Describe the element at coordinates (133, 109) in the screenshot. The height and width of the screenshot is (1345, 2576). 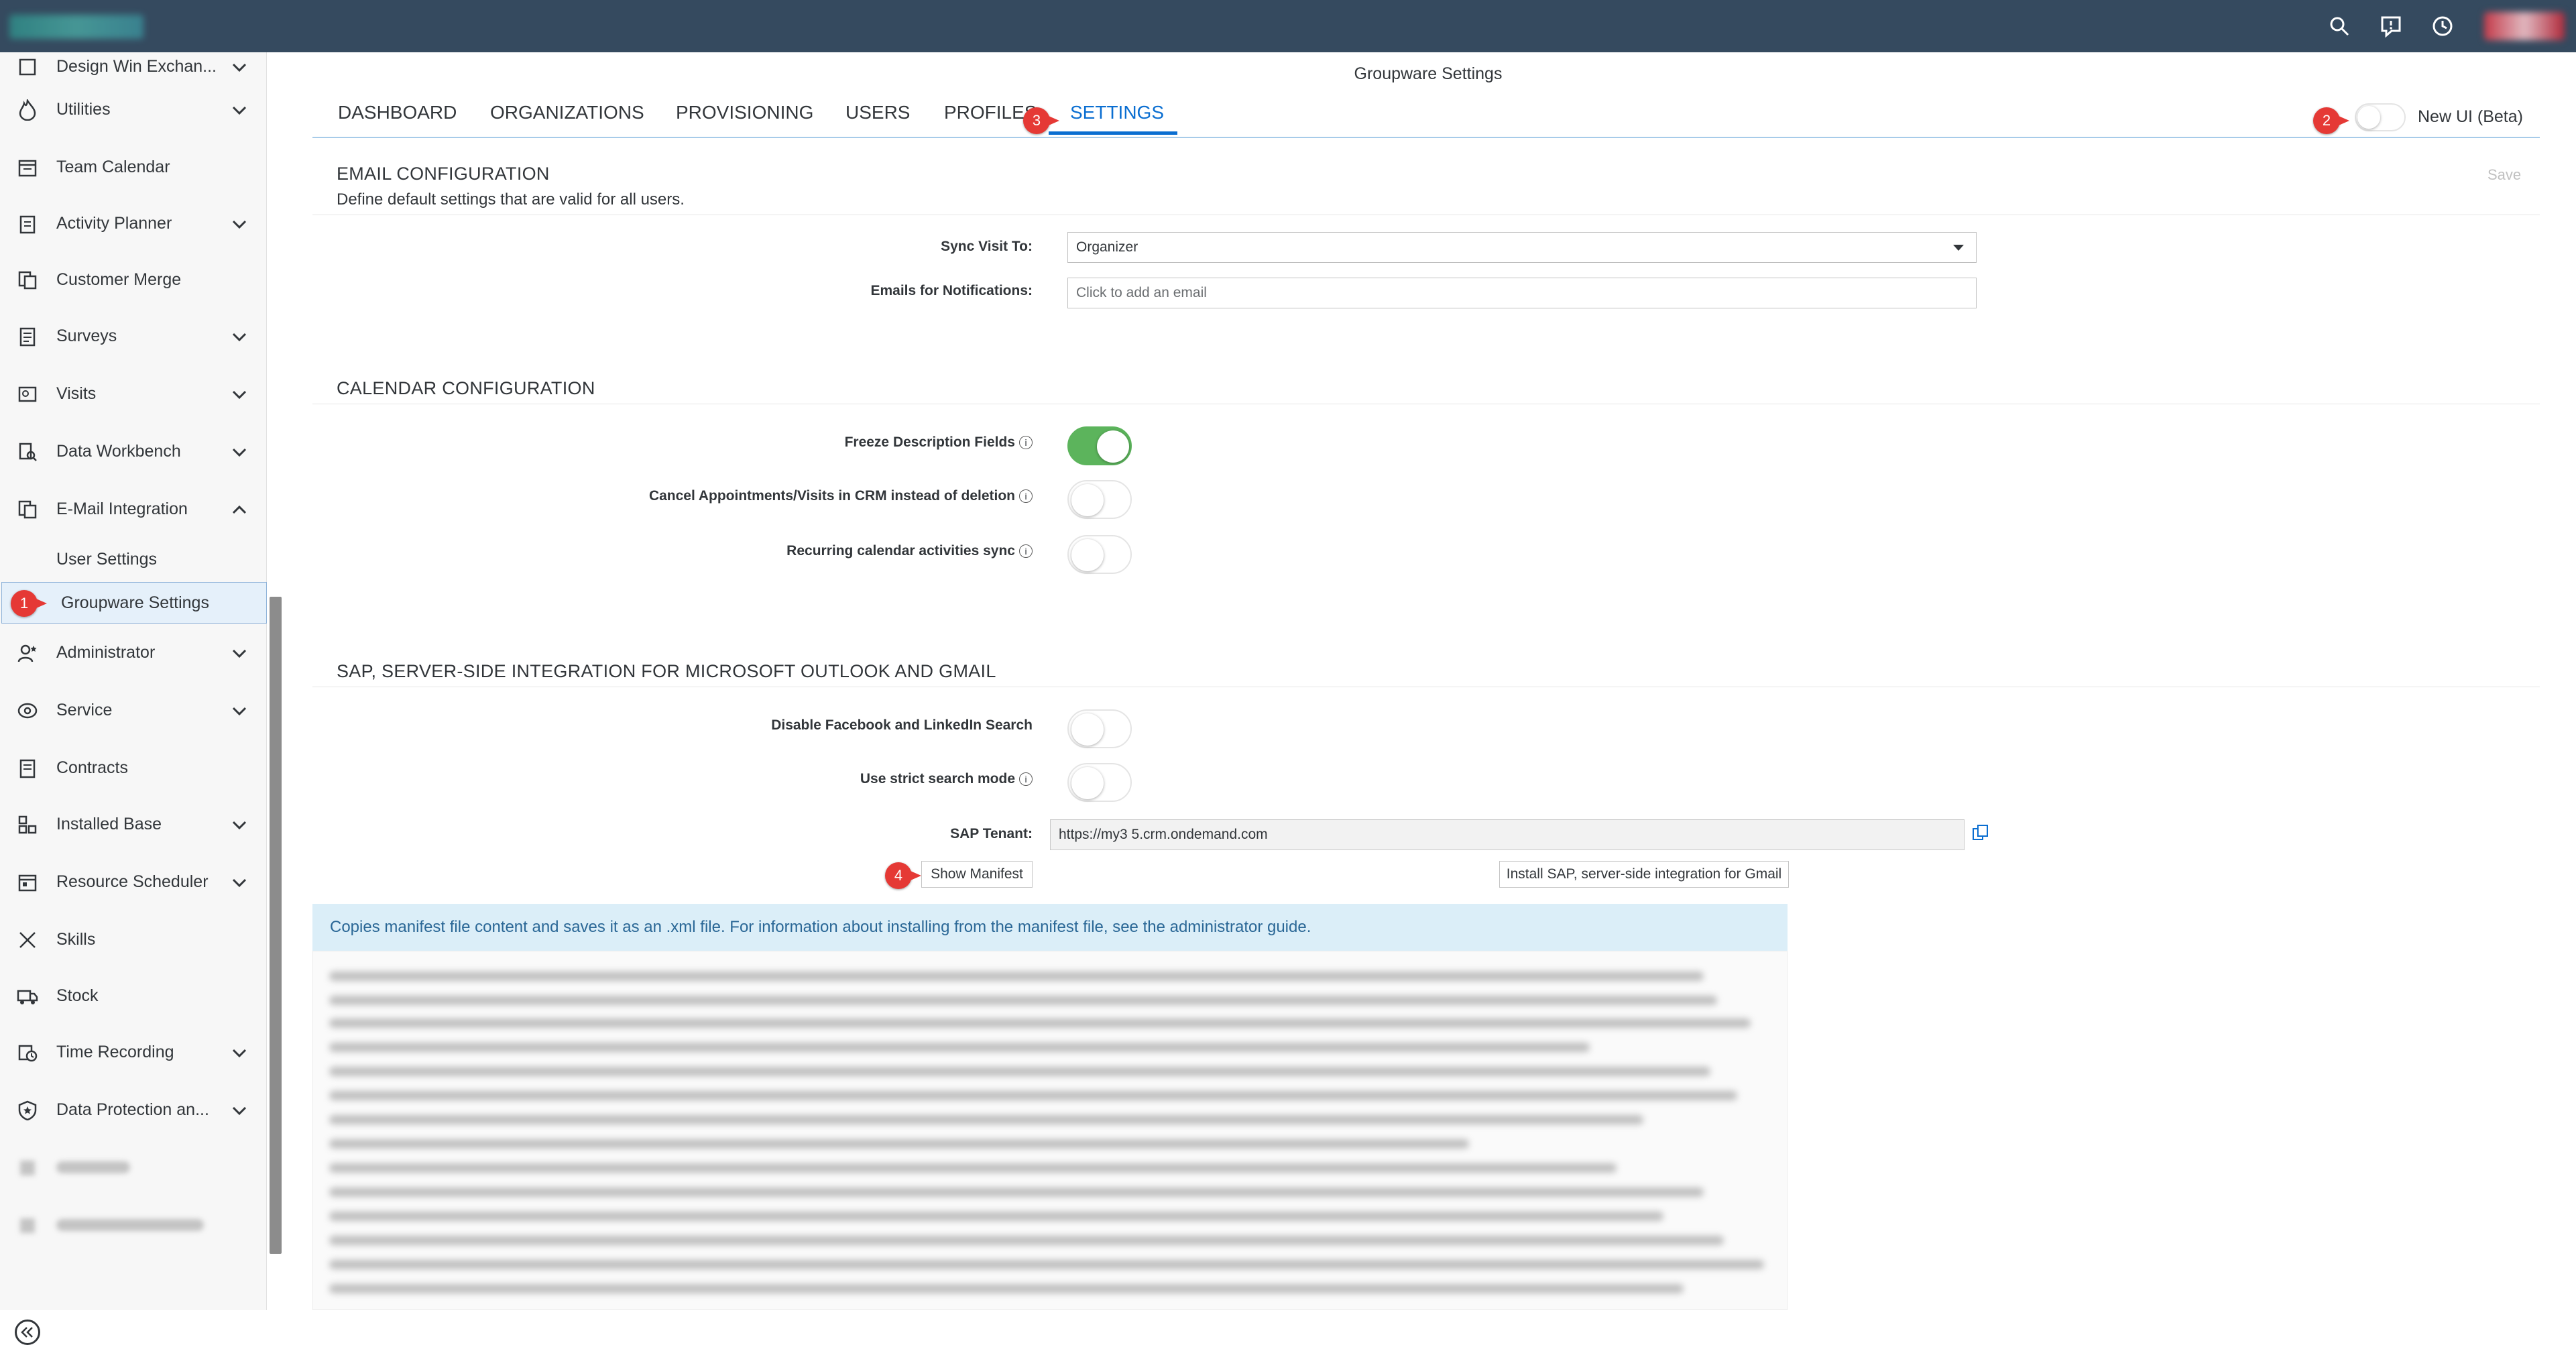
I see `sidebar-item-utilities: Utilities` at that location.